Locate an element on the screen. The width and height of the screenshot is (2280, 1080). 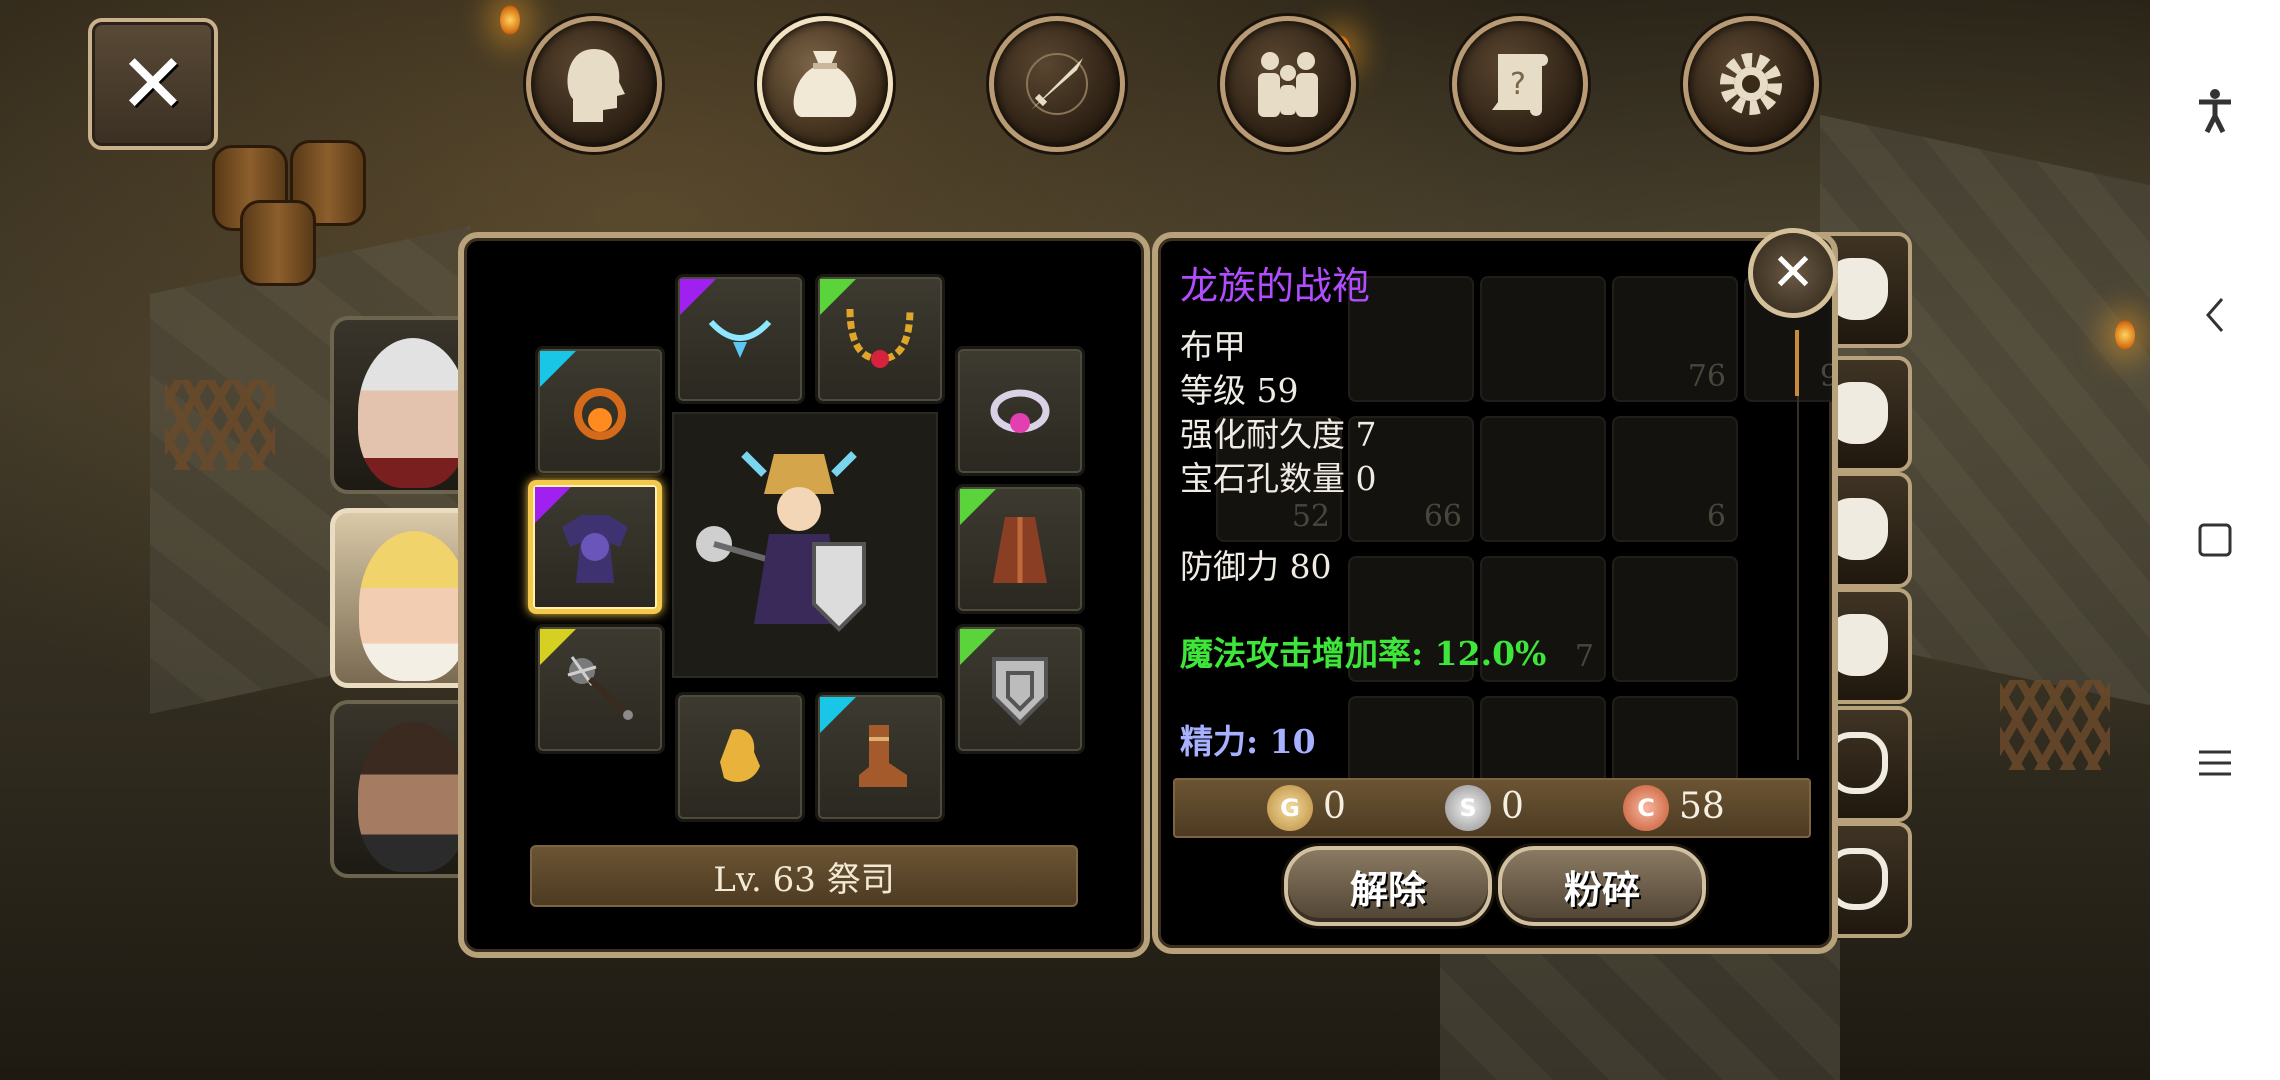
menu-icon is located at coordinates (2215, 765).